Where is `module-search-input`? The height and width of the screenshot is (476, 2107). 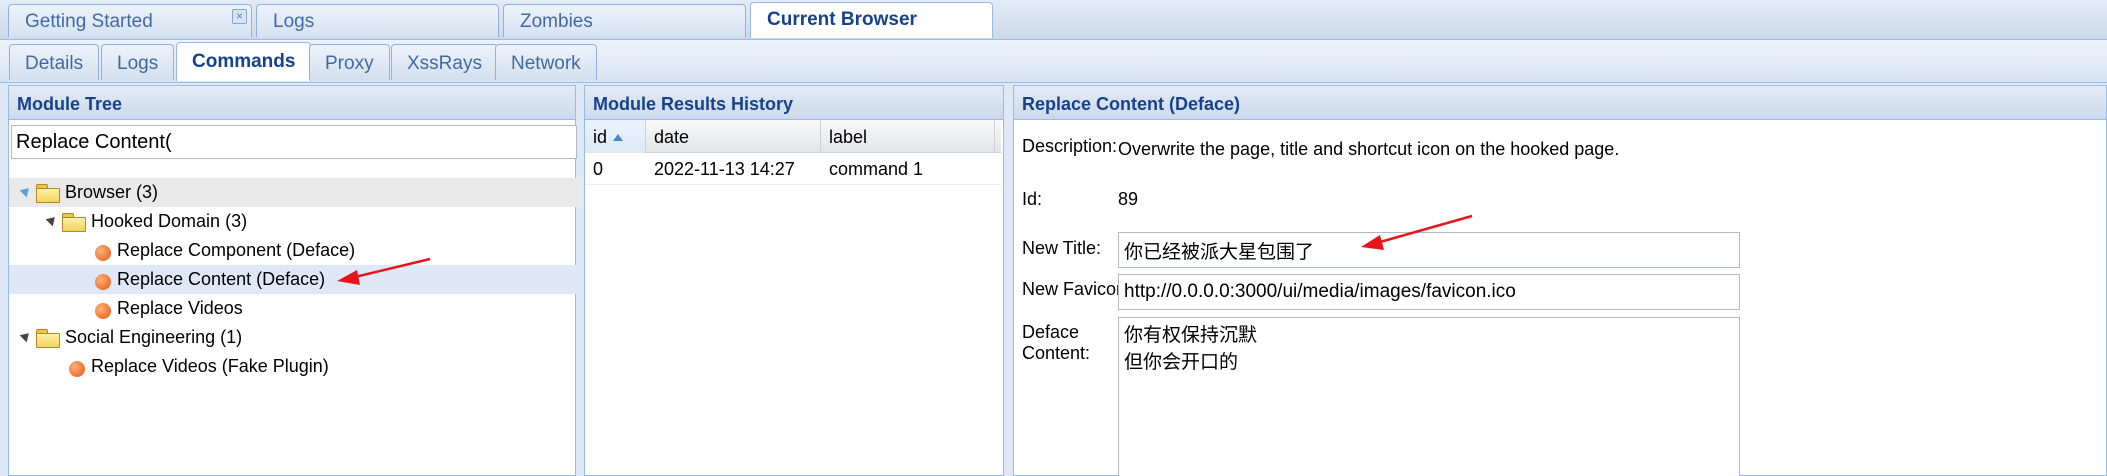 module-search-input is located at coordinates (294, 142).